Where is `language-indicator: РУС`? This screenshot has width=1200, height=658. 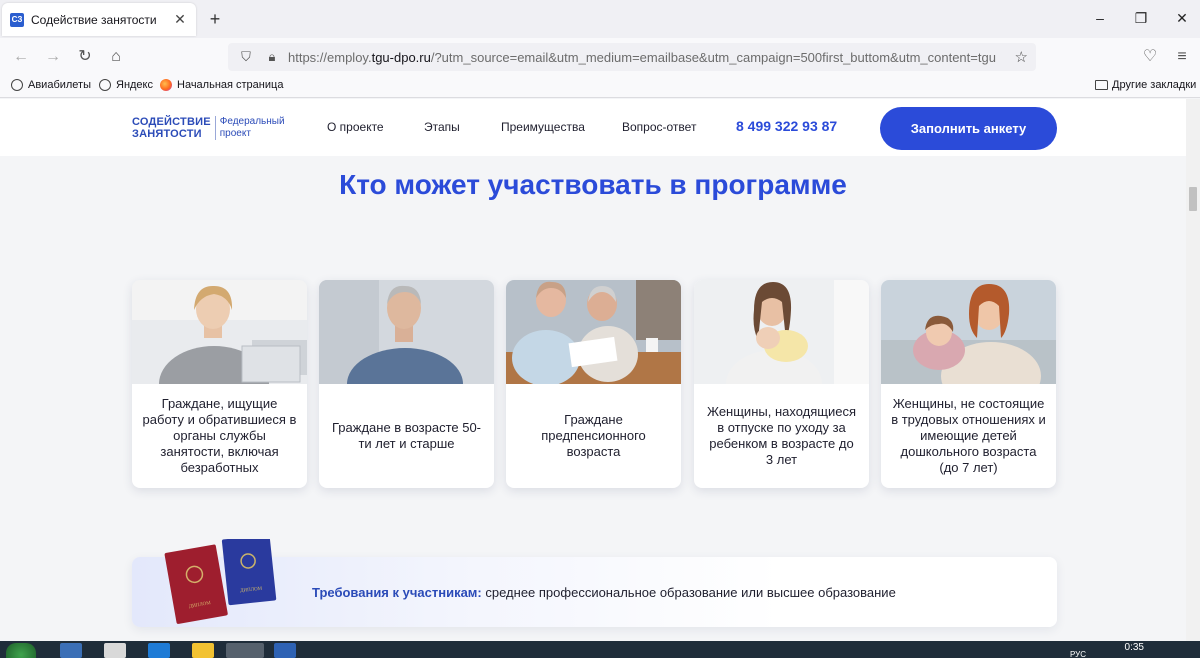 language-indicator: РУС is located at coordinates (1078, 654).